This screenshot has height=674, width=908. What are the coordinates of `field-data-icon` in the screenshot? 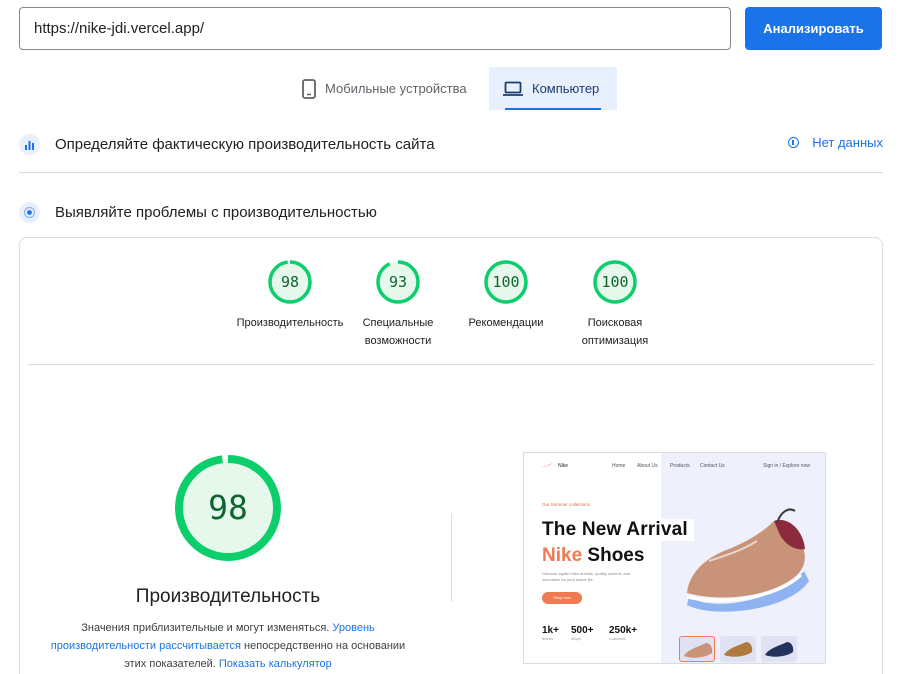 It's located at (29, 144).